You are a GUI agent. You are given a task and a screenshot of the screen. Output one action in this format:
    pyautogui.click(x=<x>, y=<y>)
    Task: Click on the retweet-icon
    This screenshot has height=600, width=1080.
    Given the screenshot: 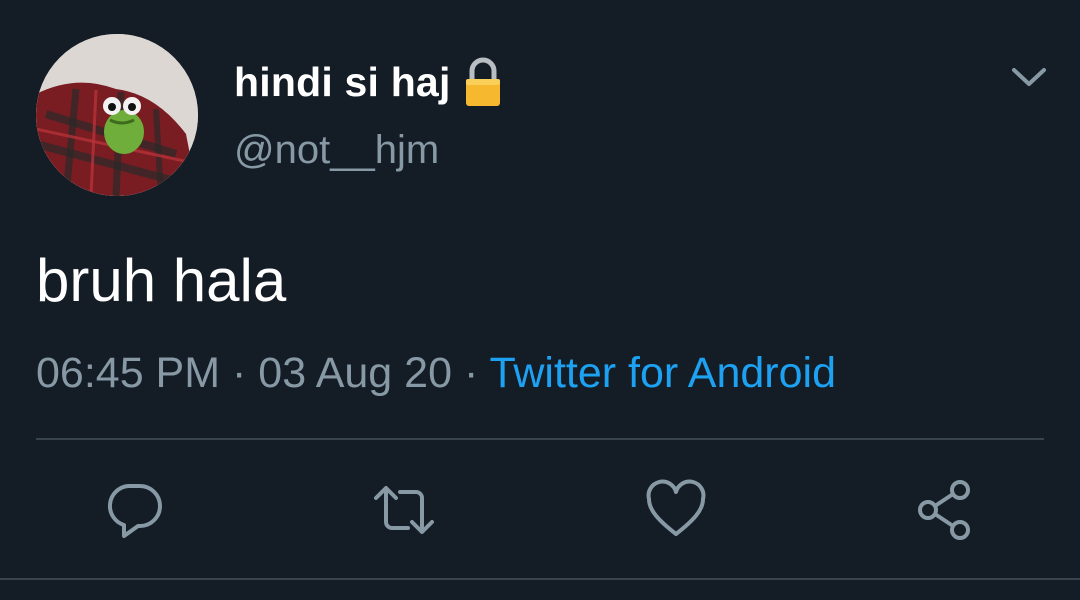 What is the action you would take?
    pyautogui.click(x=404, y=510)
    